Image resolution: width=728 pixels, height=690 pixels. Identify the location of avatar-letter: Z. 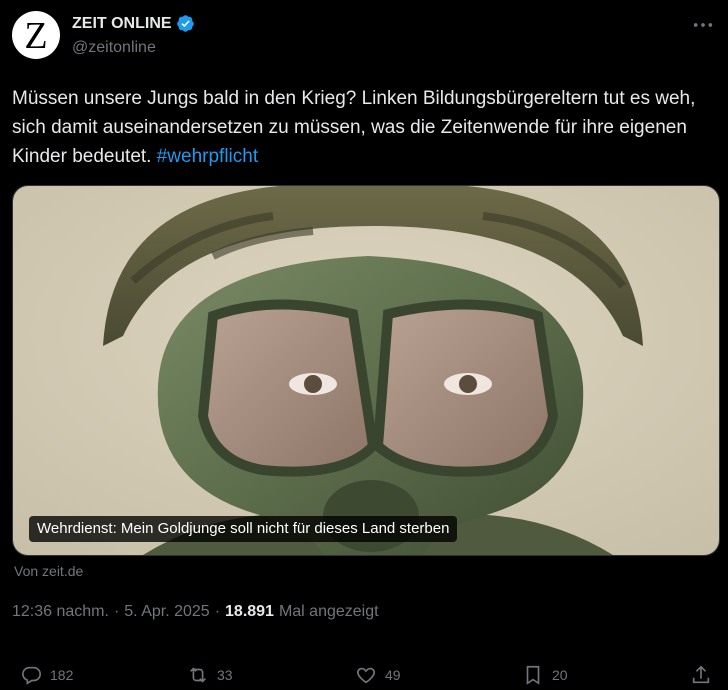
(36, 36).